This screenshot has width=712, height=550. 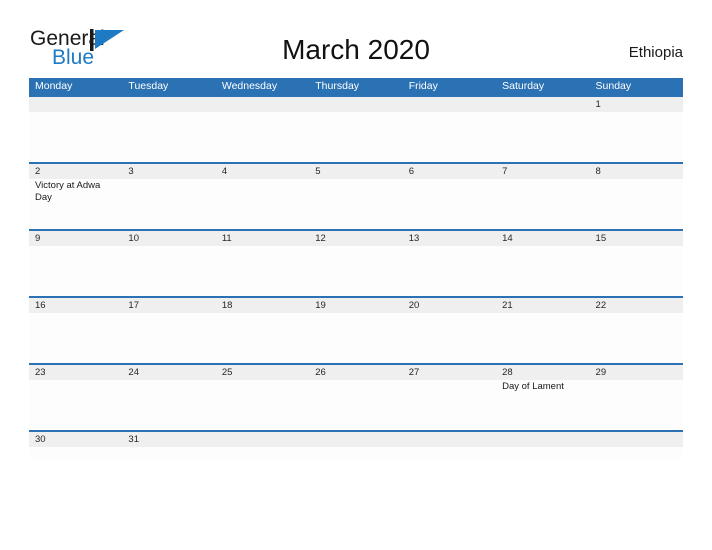 I want to click on day-number: 5, so click(x=318, y=171).